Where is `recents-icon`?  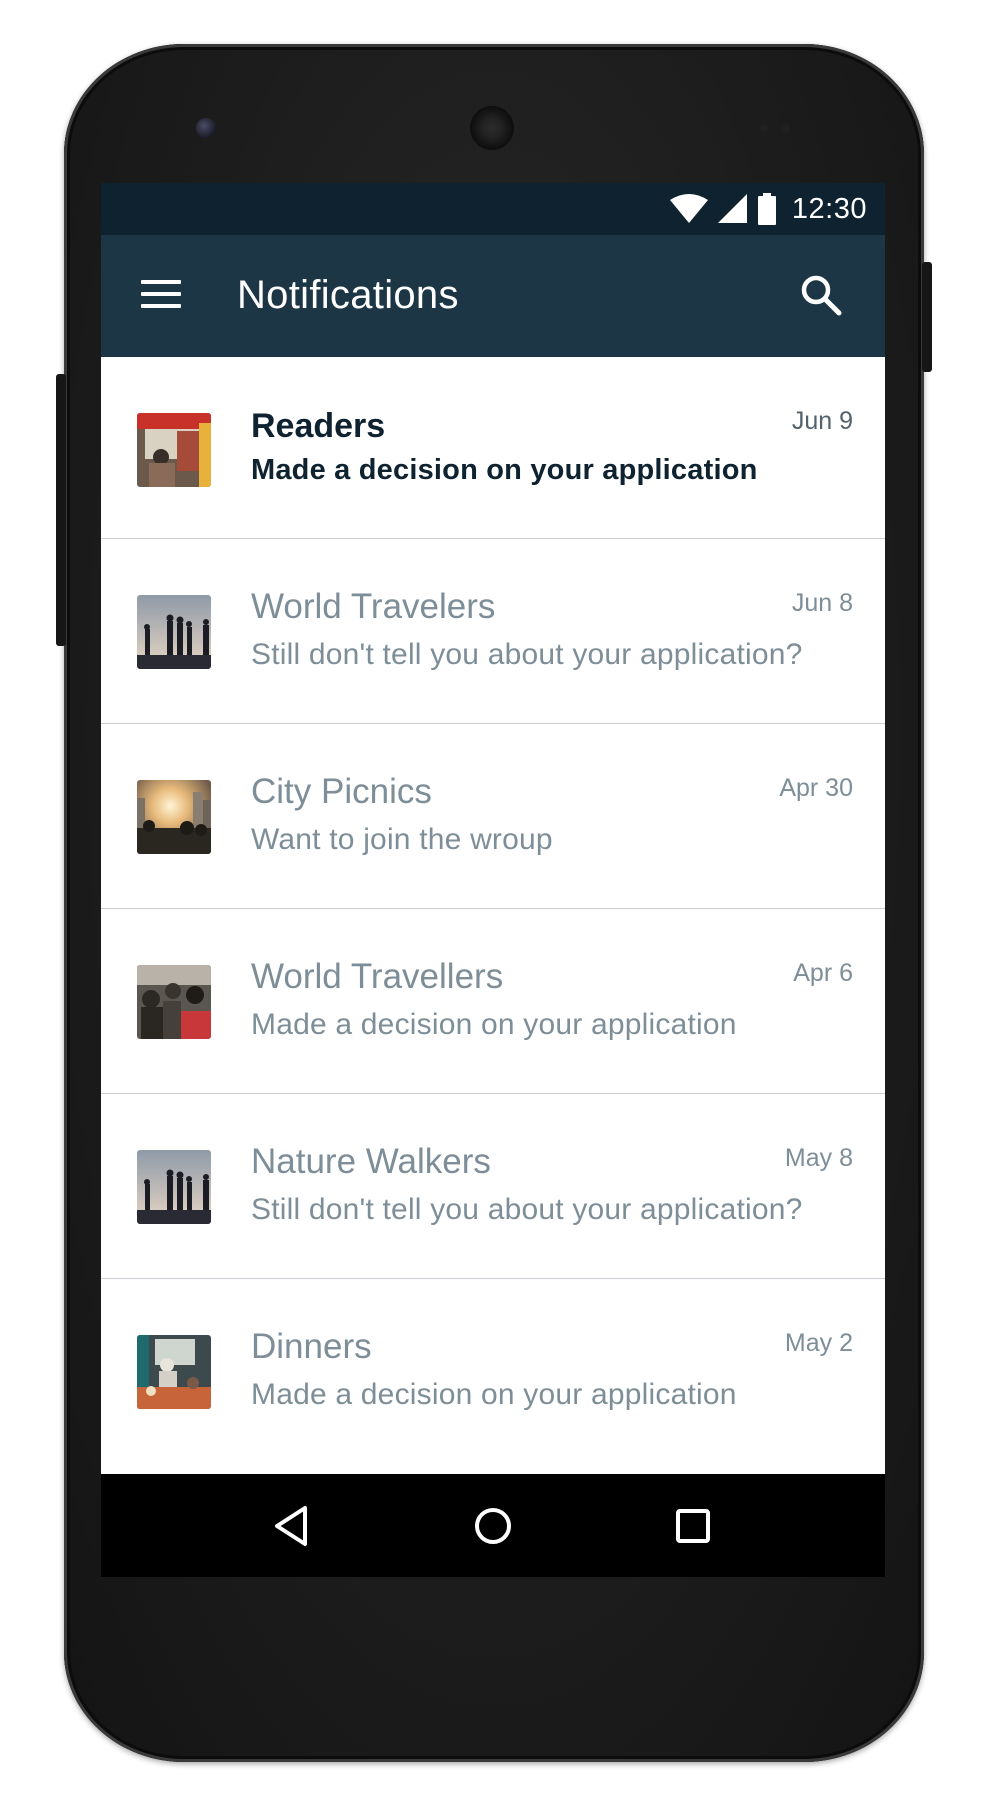
recents-icon is located at coordinates (693, 1526).